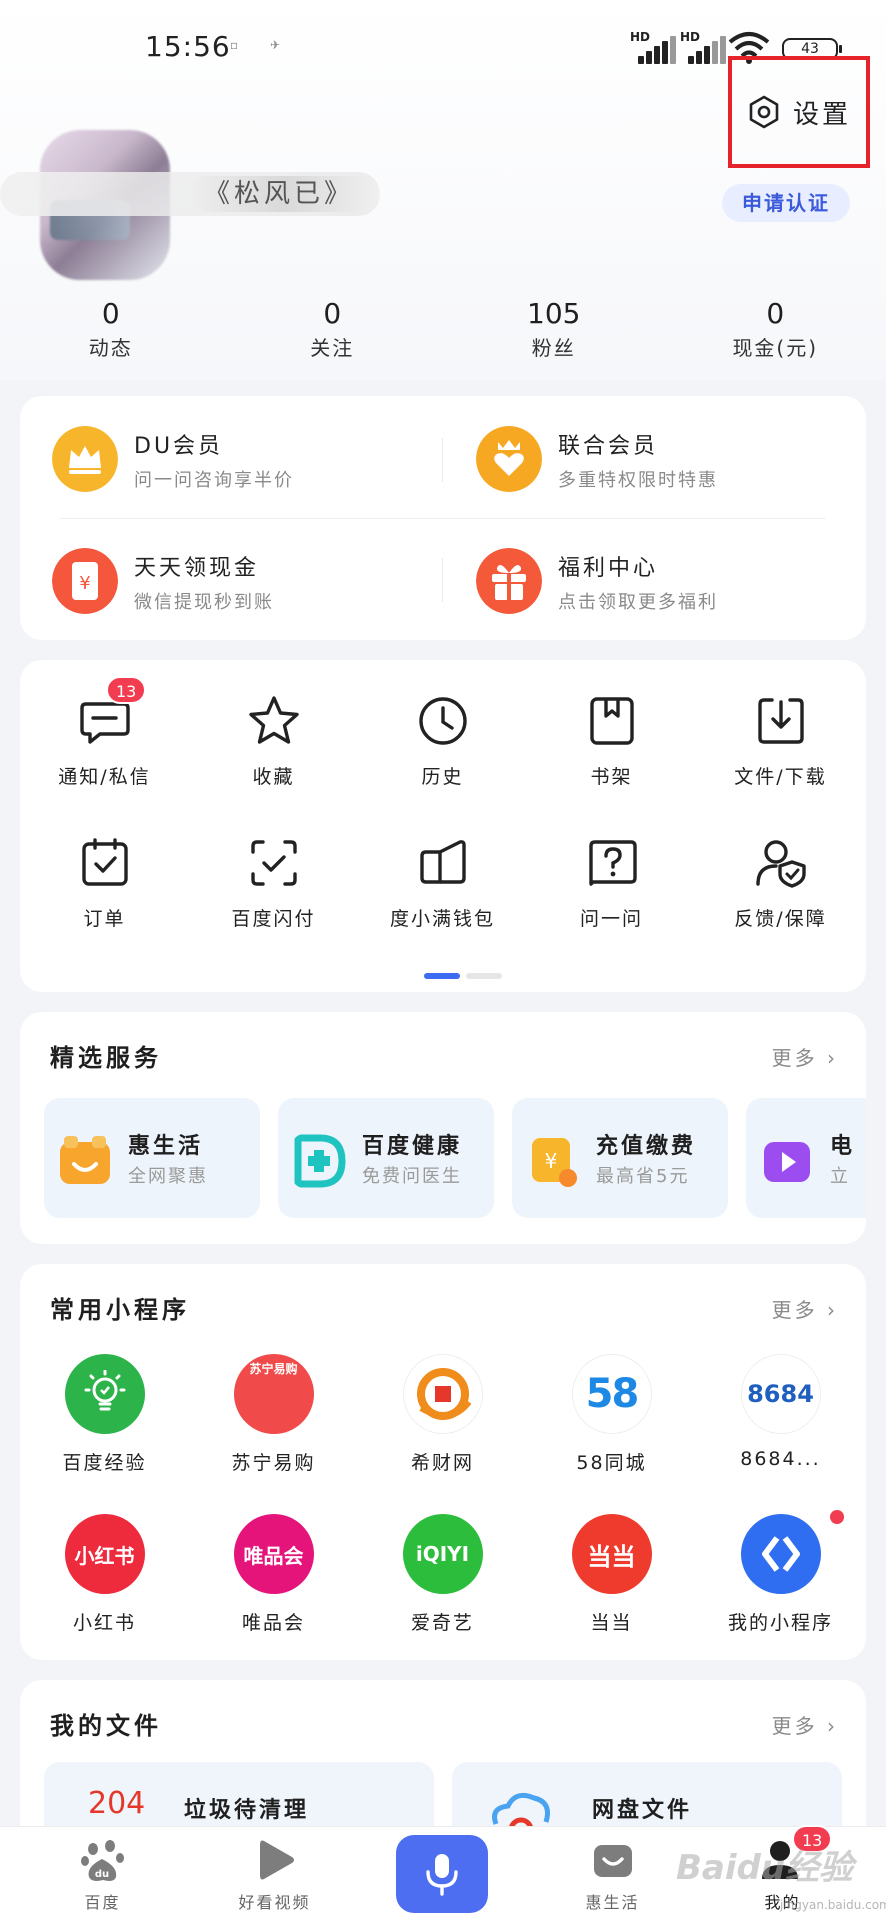 The image size is (886, 1920). I want to click on iqiyi-icon: iQIYI, so click(442, 1554).